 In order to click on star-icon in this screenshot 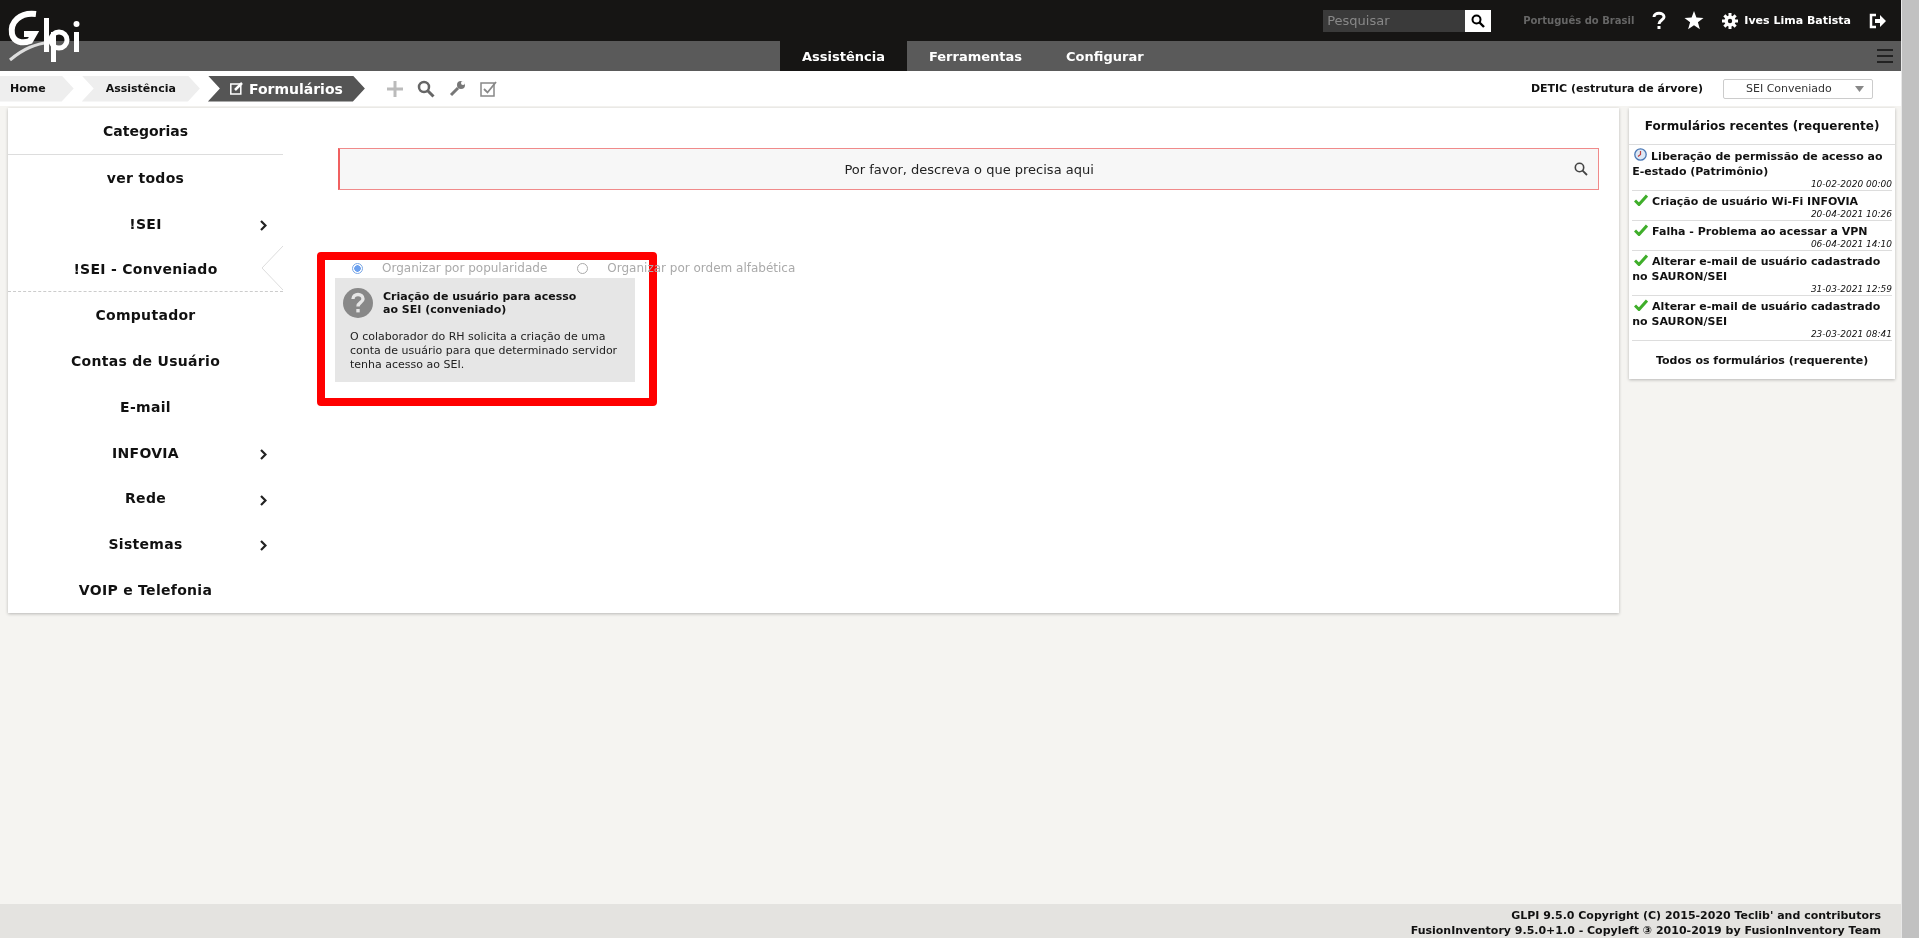, I will do `click(1694, 20)`.